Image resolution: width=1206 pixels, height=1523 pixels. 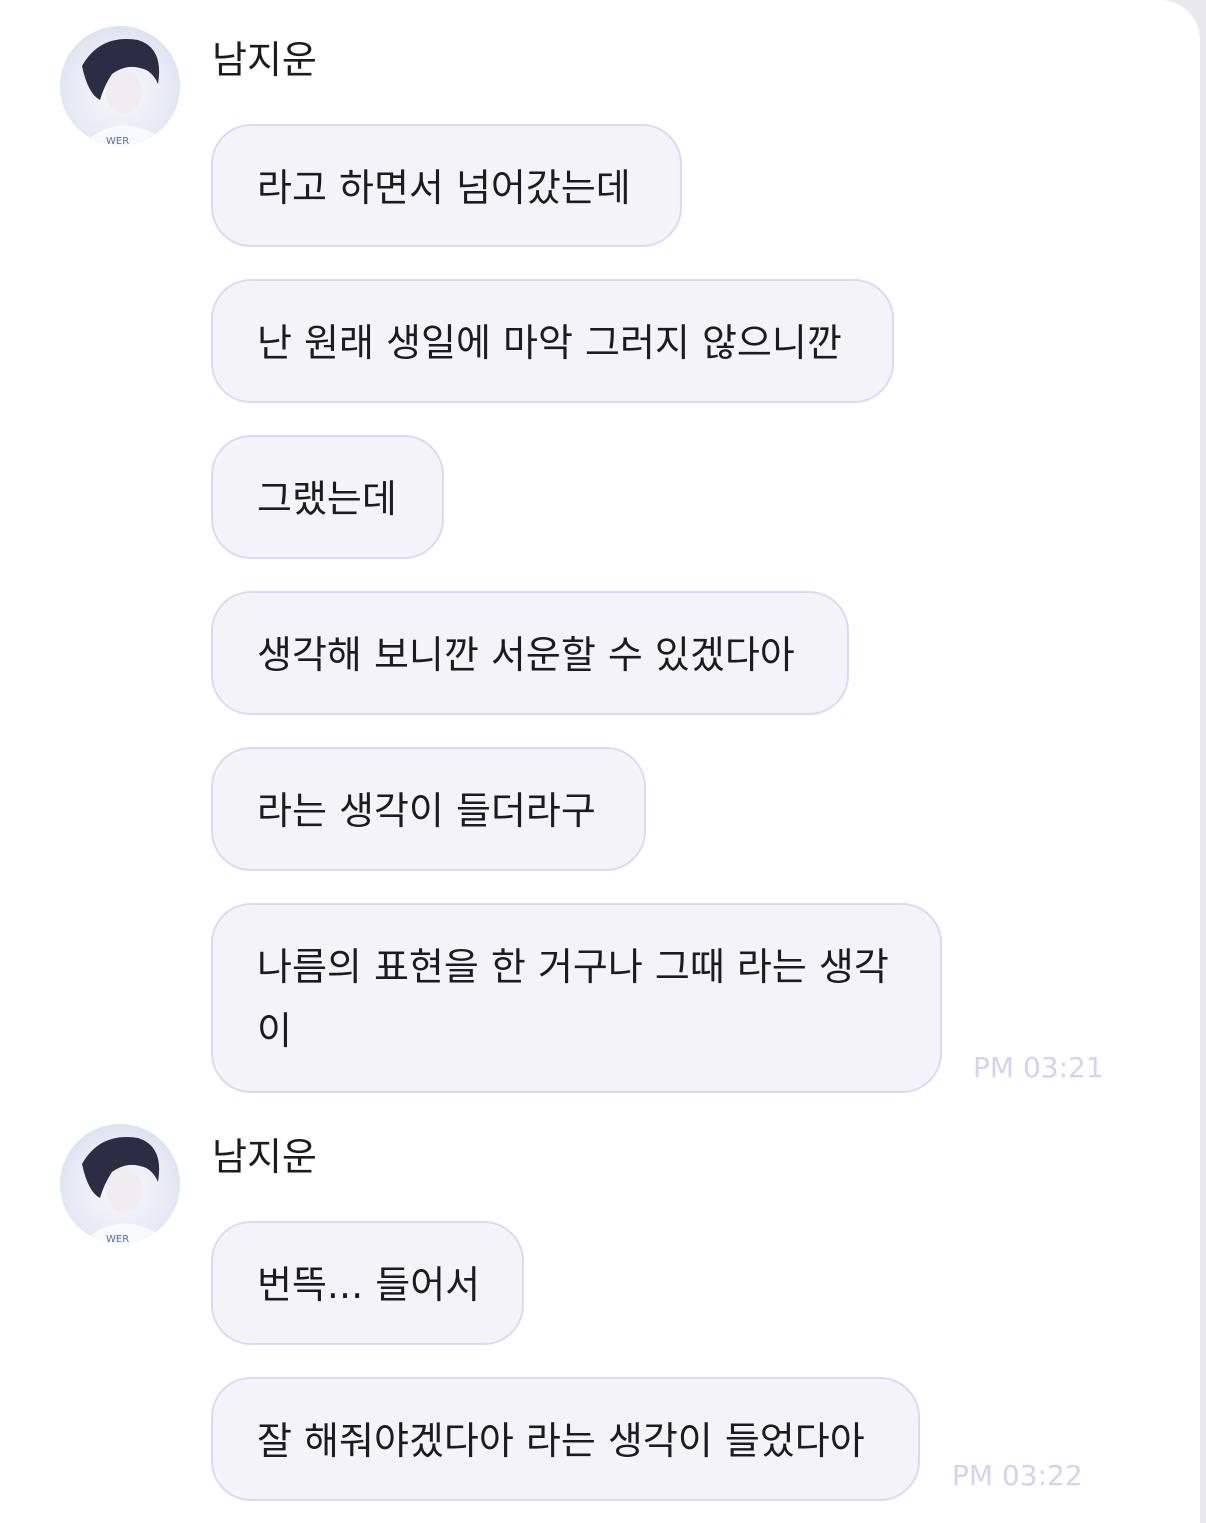 What do you see at coordinates (1017, 1475) in the screenshot?
I see `message-timestamp: PM 03:22` at bounding box center [1017, 1475].